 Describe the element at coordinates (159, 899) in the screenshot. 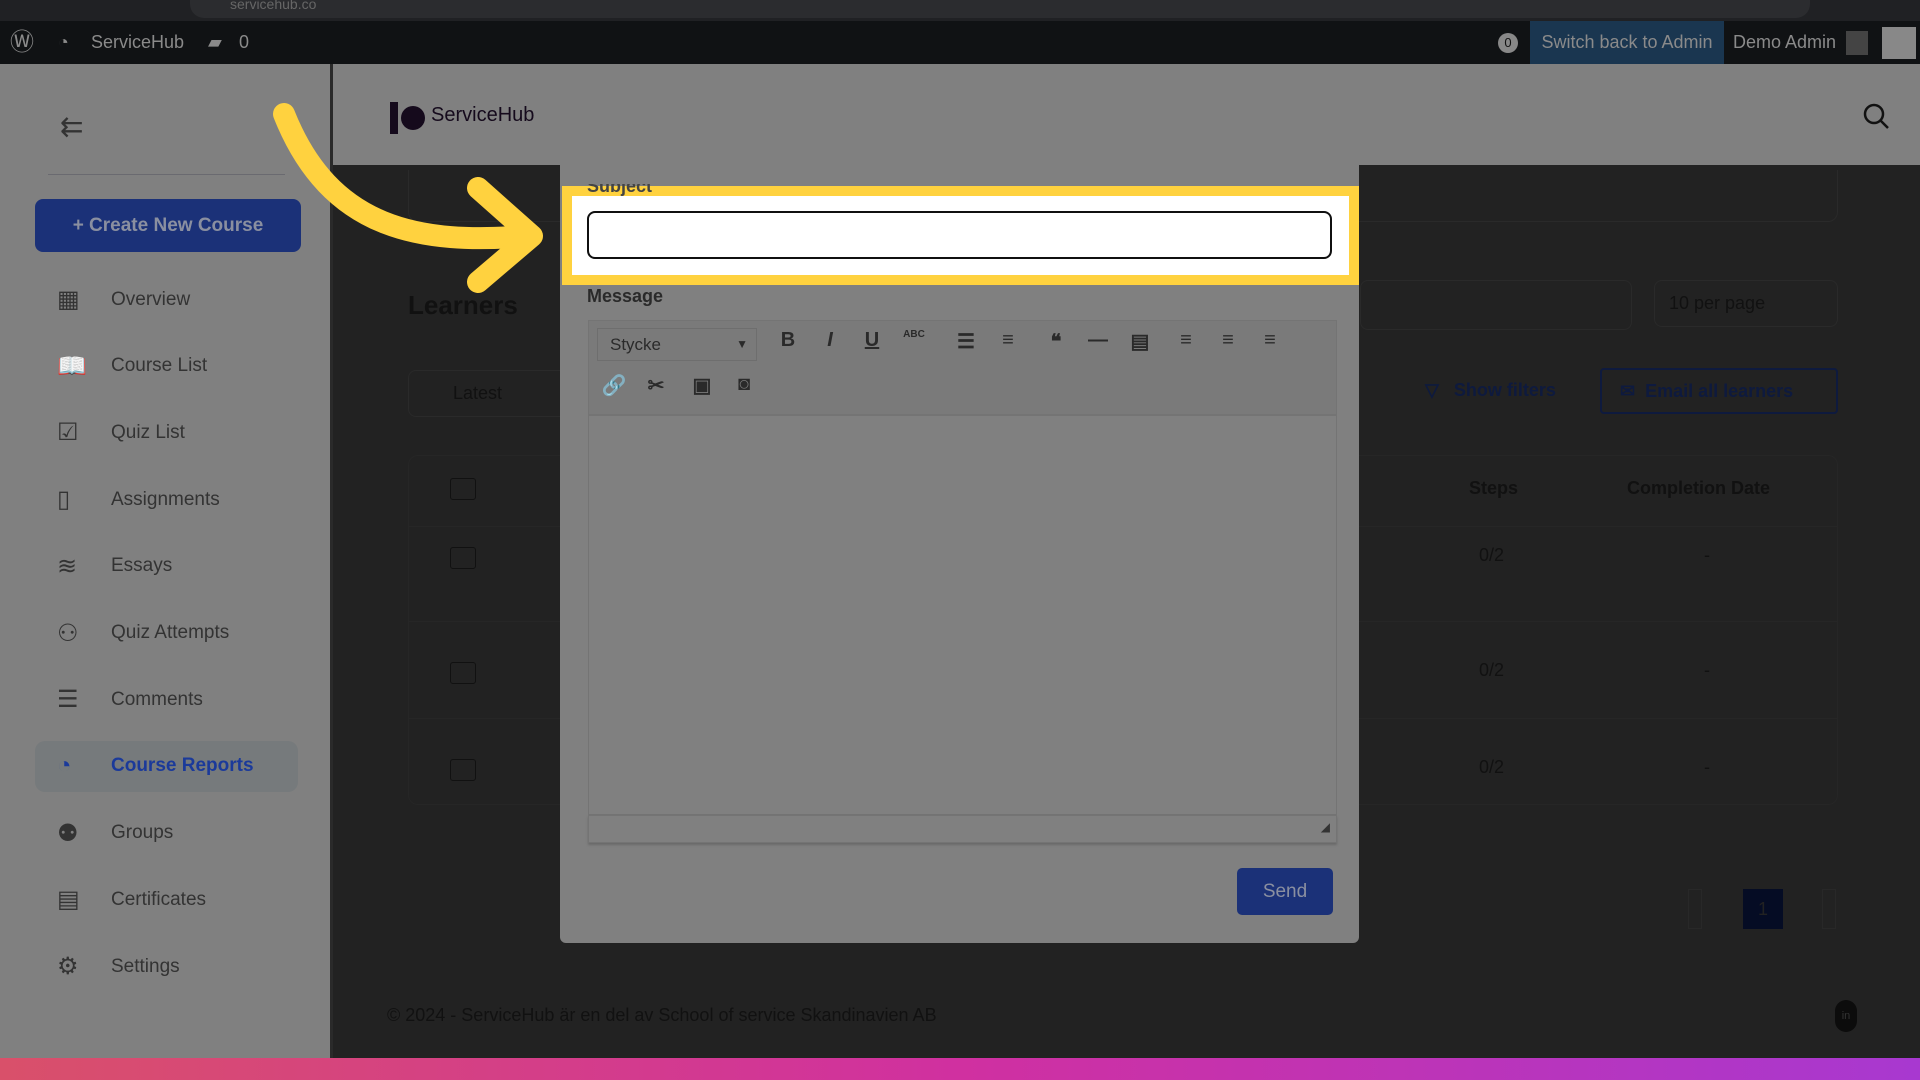

I see `sidebar-item-label: Certificates` at that location.